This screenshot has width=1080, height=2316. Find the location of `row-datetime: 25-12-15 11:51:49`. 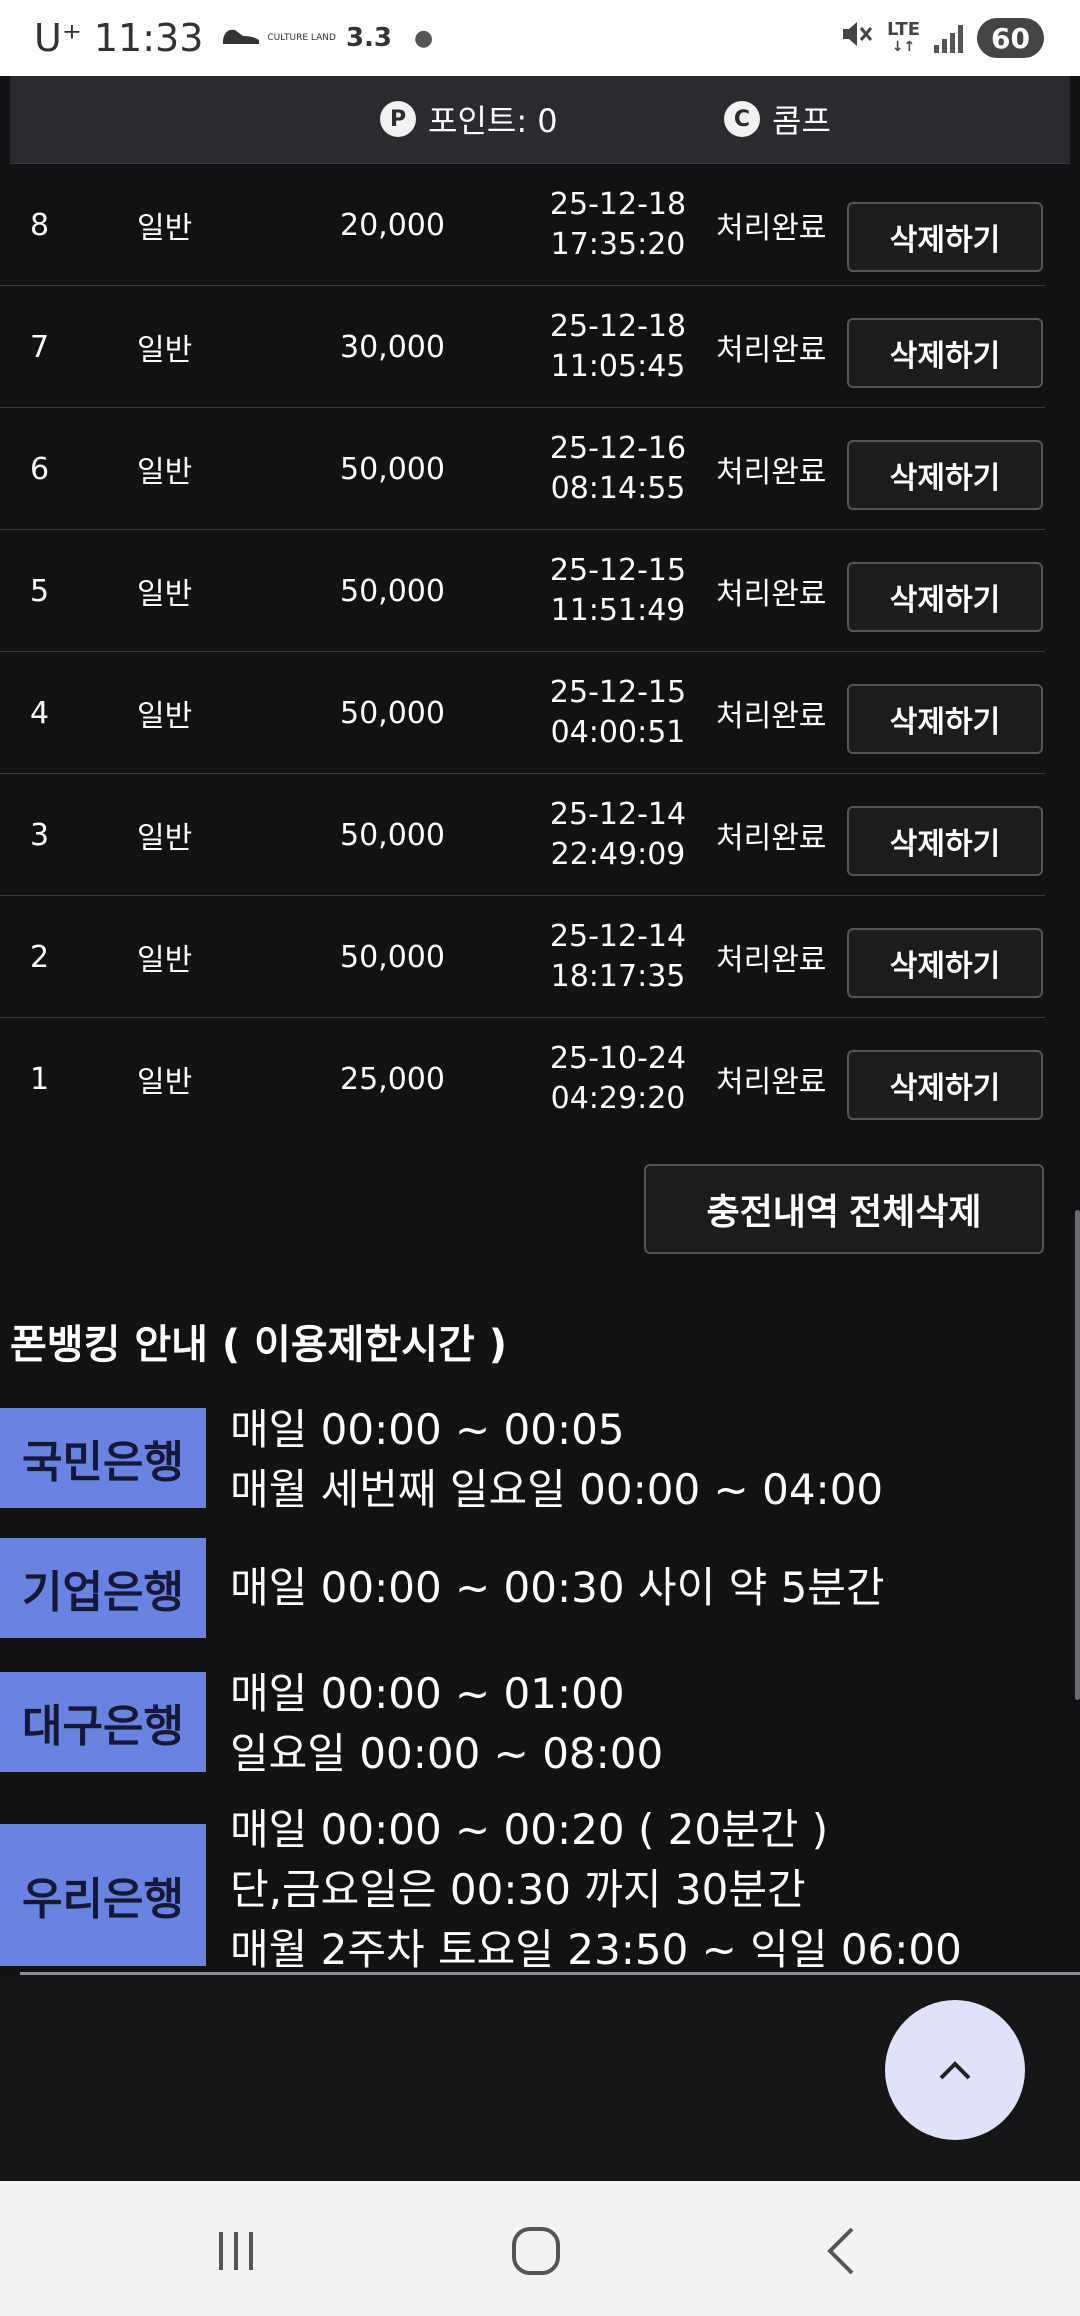

row-datetime: 25-12-15 11:51:49 is located at coordinates (618, 591).